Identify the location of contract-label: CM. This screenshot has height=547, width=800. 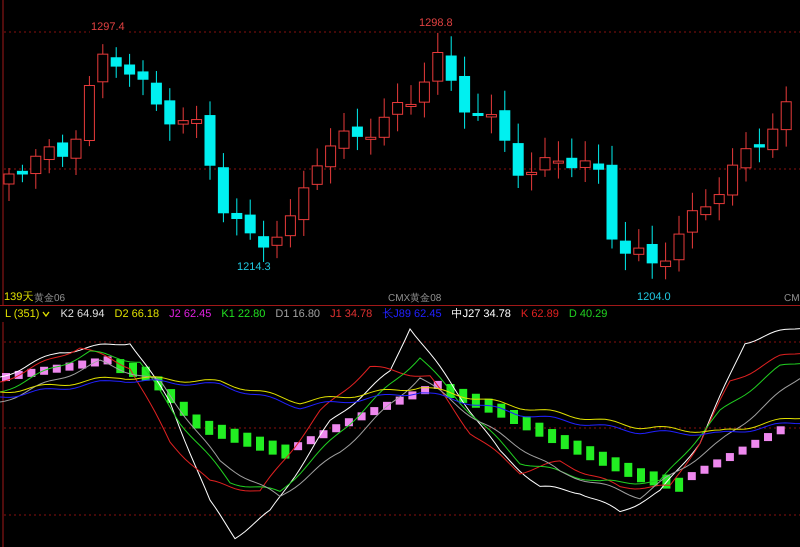
(792, 299).